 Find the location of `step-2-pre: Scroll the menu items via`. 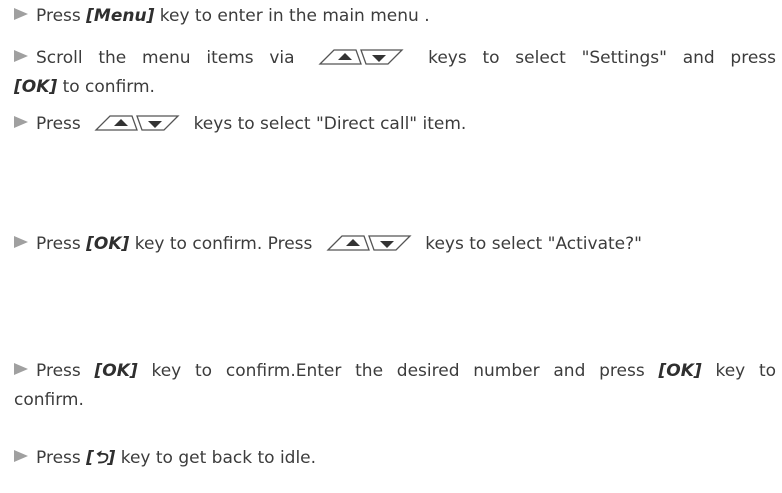

step-2-pre: Scroll the menu items via is located at coordinates (165, 58).